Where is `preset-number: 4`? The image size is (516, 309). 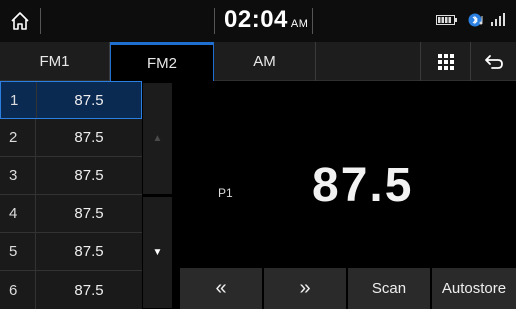 preset-number: 4 is located at coordinates (18, 213).